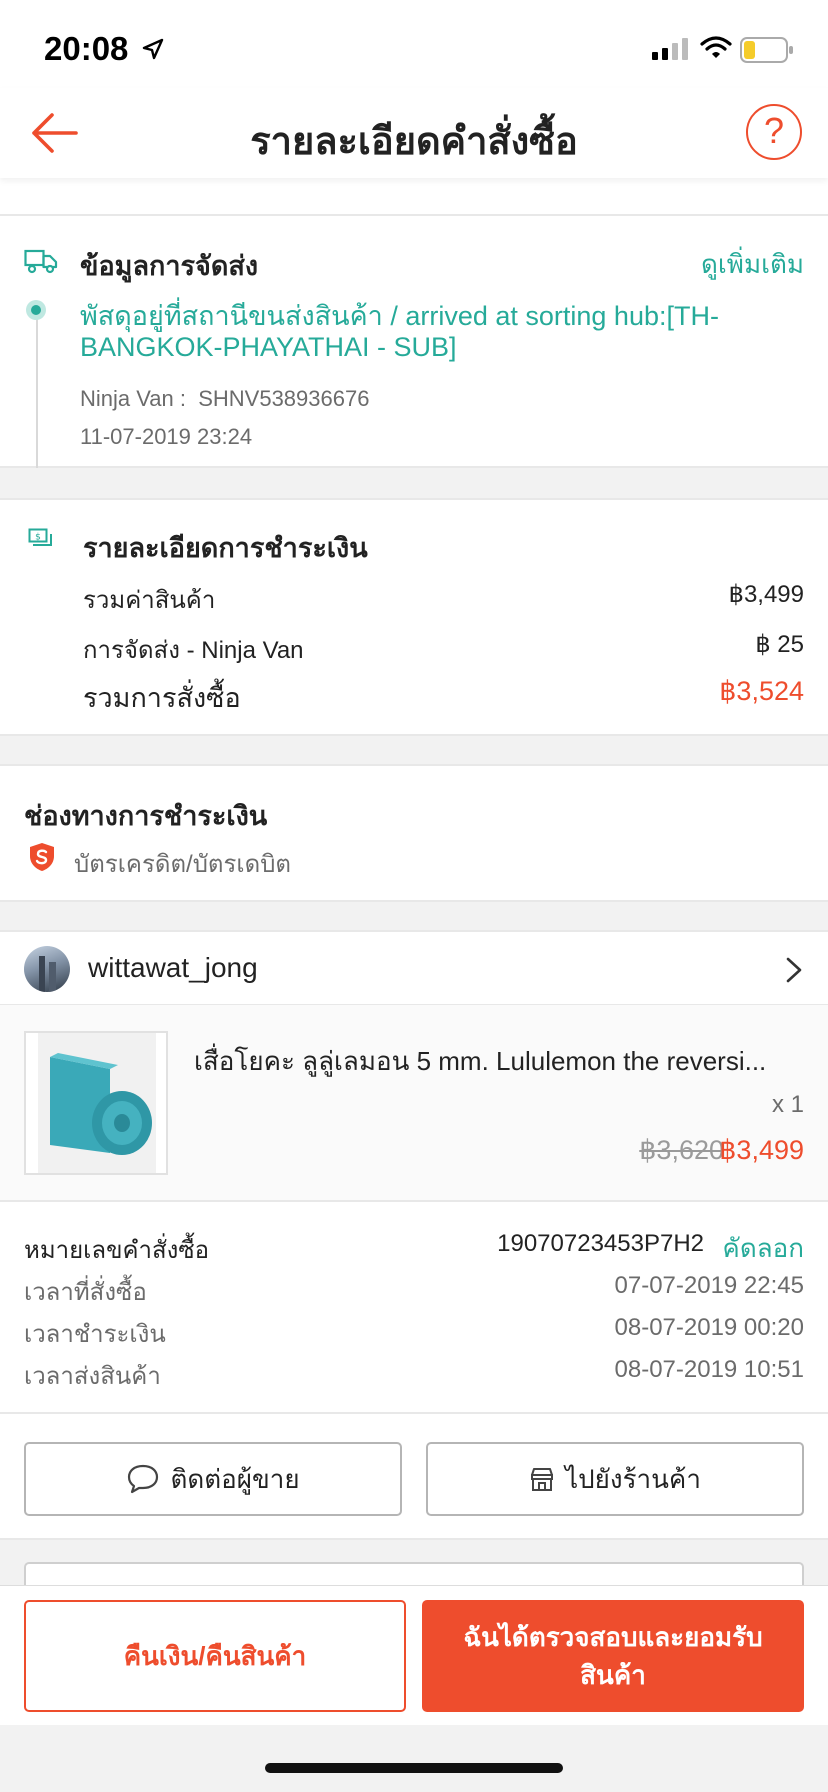 Image resolution: width=828 pixels, height=1792 pixels. I want to click on status-bar: 20:08, so click(414, 44).